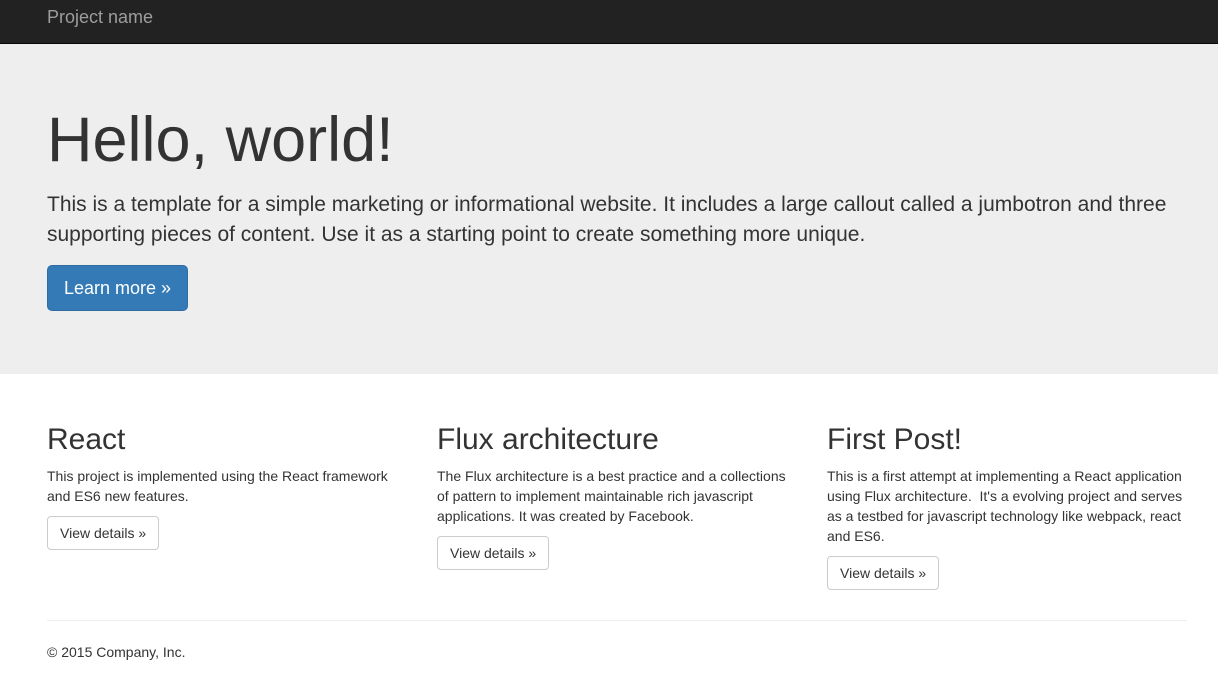  Describe the element at coordinates (220, 140) in the screenshot. I see `jumbotron-title: Hello, world!` at that location.